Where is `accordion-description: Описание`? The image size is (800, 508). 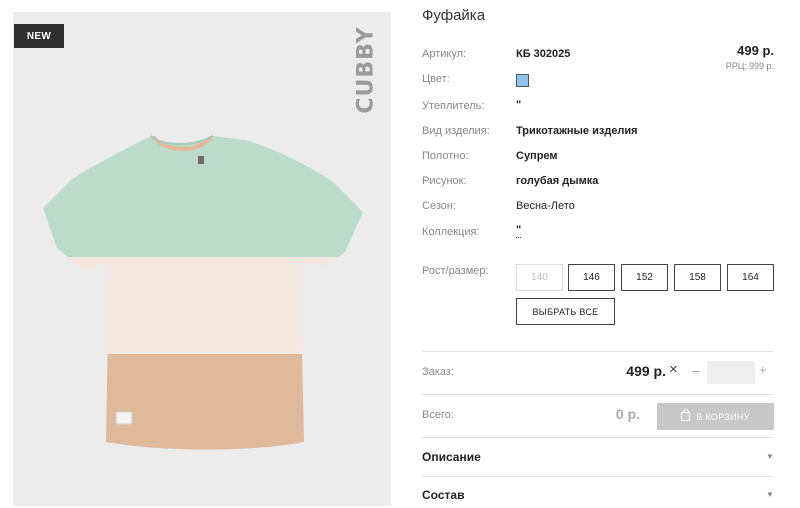 accordion-description: Описание is located at coordinates (451, 457).